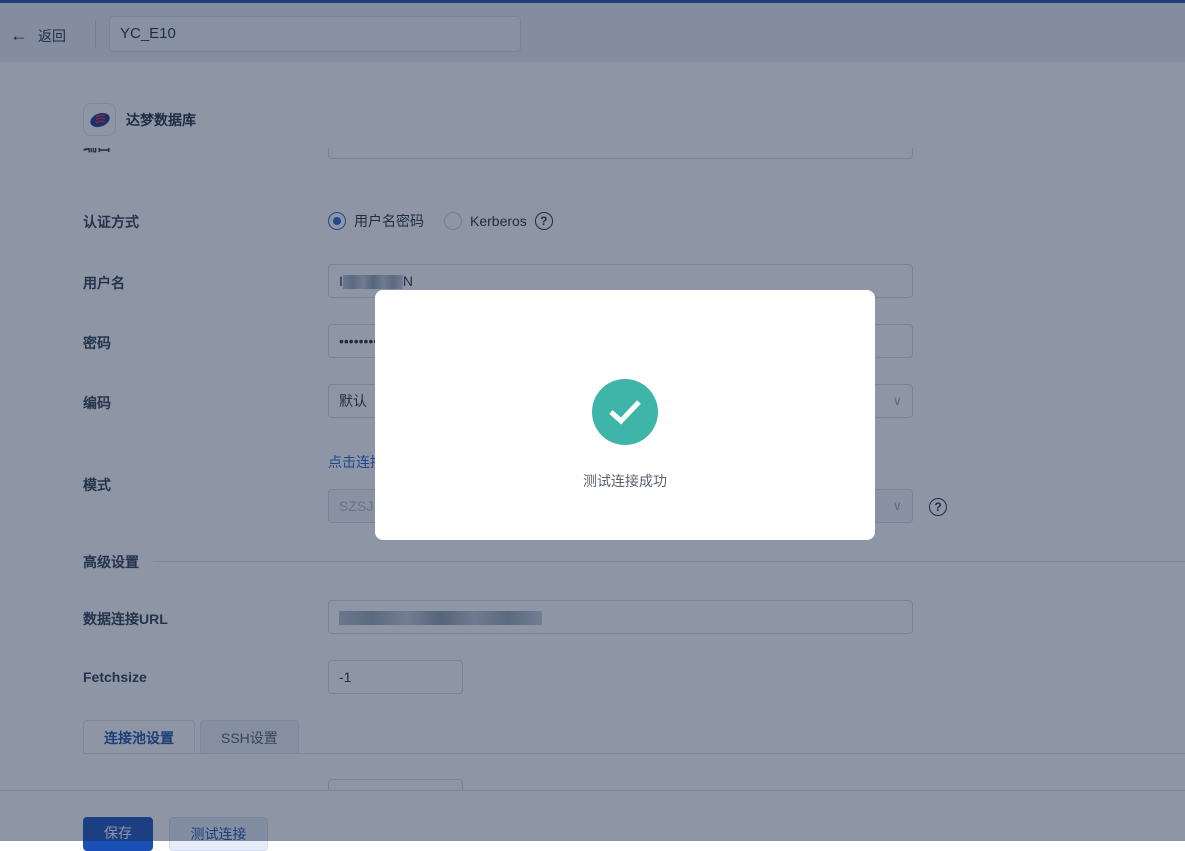 The width and height of the screenshot is (1185, 851). What do you see at coordinates (625, 412) in the screenshot?
I see `check-circle-icon` at bounding box center [625, 412].